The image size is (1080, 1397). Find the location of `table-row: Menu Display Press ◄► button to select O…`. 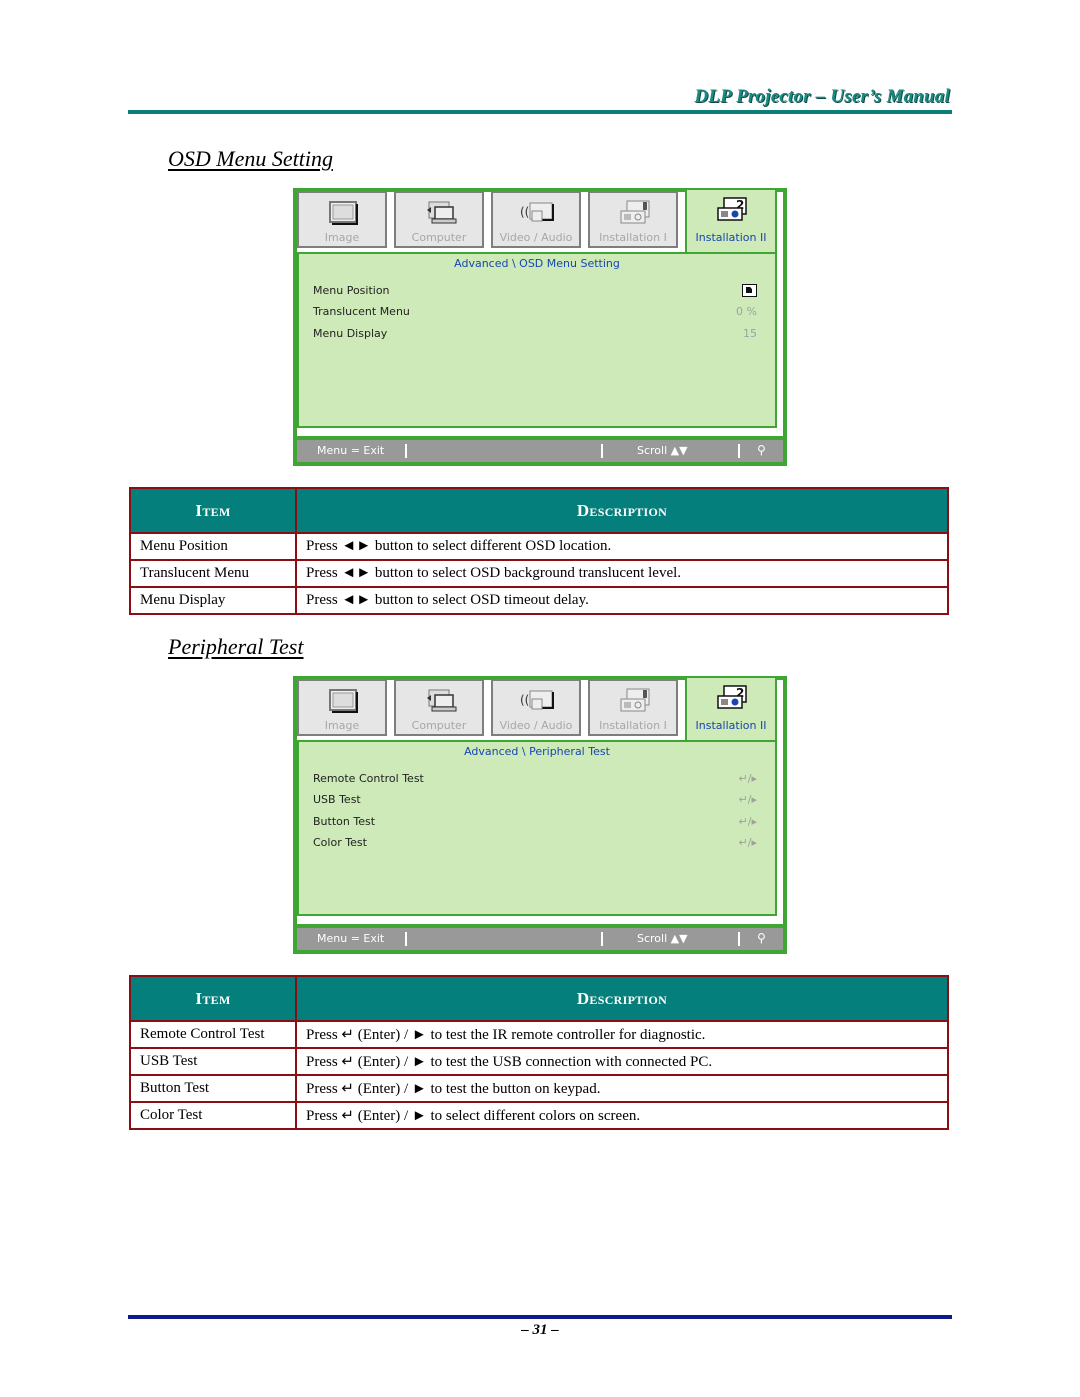

table-row: Menu Display Press ◄► button to select O… is located at coordinates (539, 600).